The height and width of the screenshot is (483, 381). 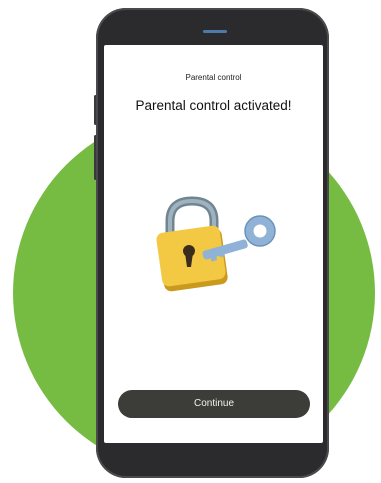 What do you see at coordinates (213, 105) in the screenshot?
I see `page-title: Parental control activated!` at bounding box center [213, 105].